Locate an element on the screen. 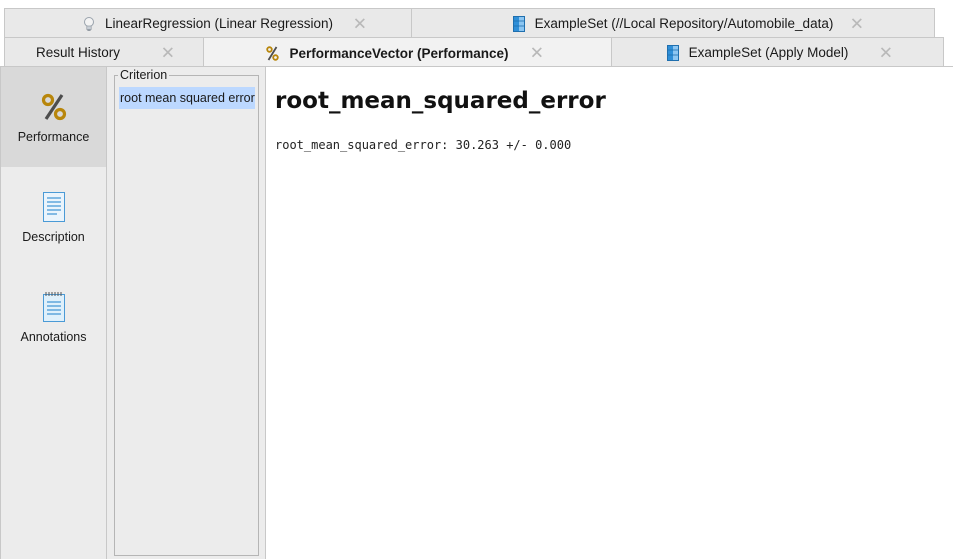 Image resolution: width=953 pixels, height=559 pixels. criterion-title: root_mean_squared_error is located at coordinates (440, 101).